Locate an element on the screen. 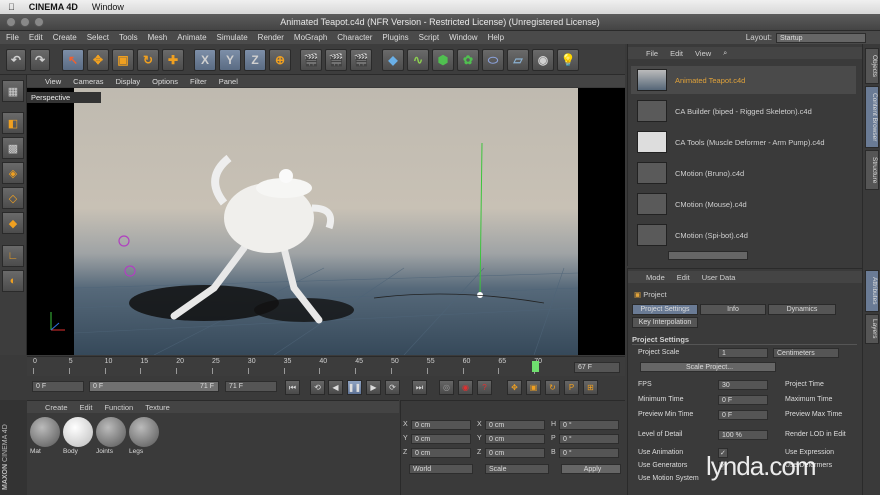  spline-pen-icon: ∿ is located at coordinates (418, 60).